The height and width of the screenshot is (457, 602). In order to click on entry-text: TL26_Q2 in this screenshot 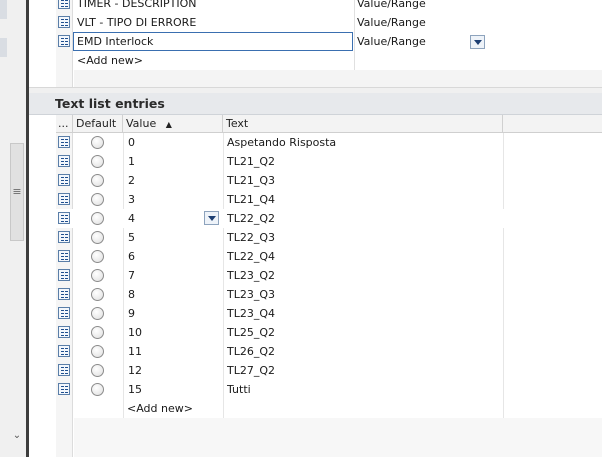, I will do `click(362, 351)`.